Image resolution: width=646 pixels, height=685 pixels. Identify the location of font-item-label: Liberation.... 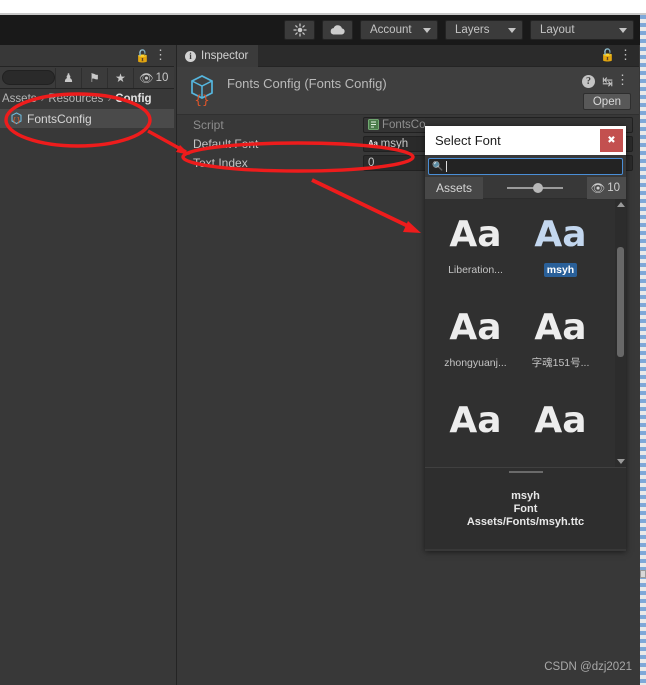
(475, 270).